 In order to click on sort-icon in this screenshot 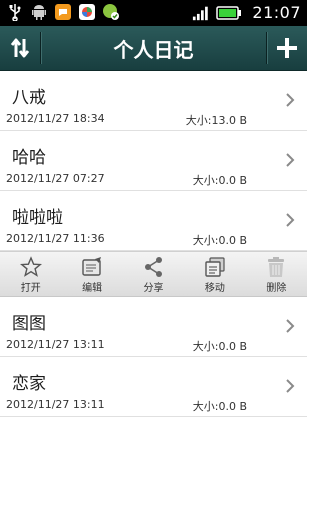, I will do `click(20, 48)`.